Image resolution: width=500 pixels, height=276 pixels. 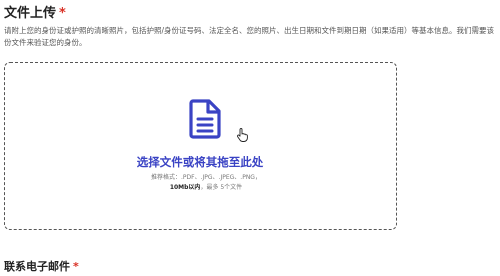 What do you see at coordinates (185, 187) in the screenshot?
I see `formats-size-limit: 10Mb以内` at bounding box center [185, 187].